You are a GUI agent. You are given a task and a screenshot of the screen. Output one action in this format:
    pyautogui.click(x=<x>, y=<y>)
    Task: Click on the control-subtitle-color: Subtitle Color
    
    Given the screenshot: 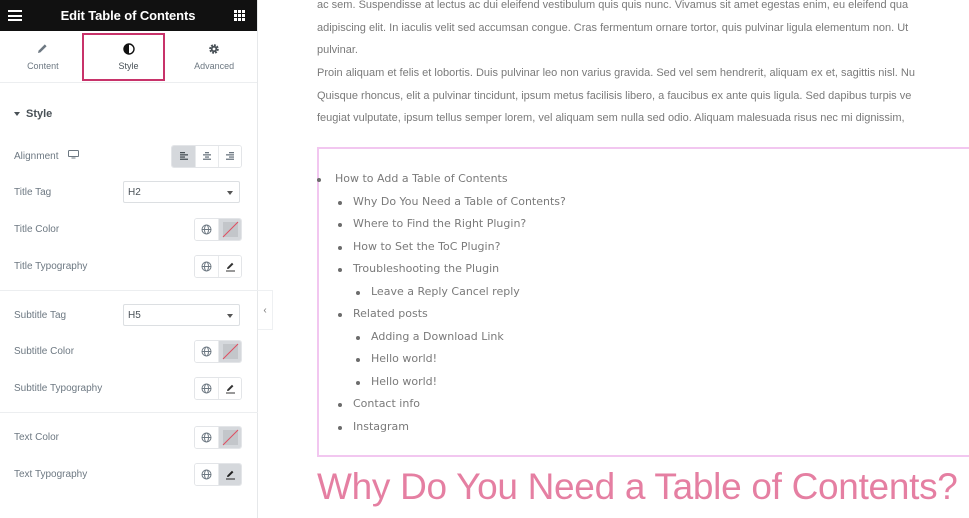 What is the action you would take?
    pyautogui.click(x=129, y=351)
    